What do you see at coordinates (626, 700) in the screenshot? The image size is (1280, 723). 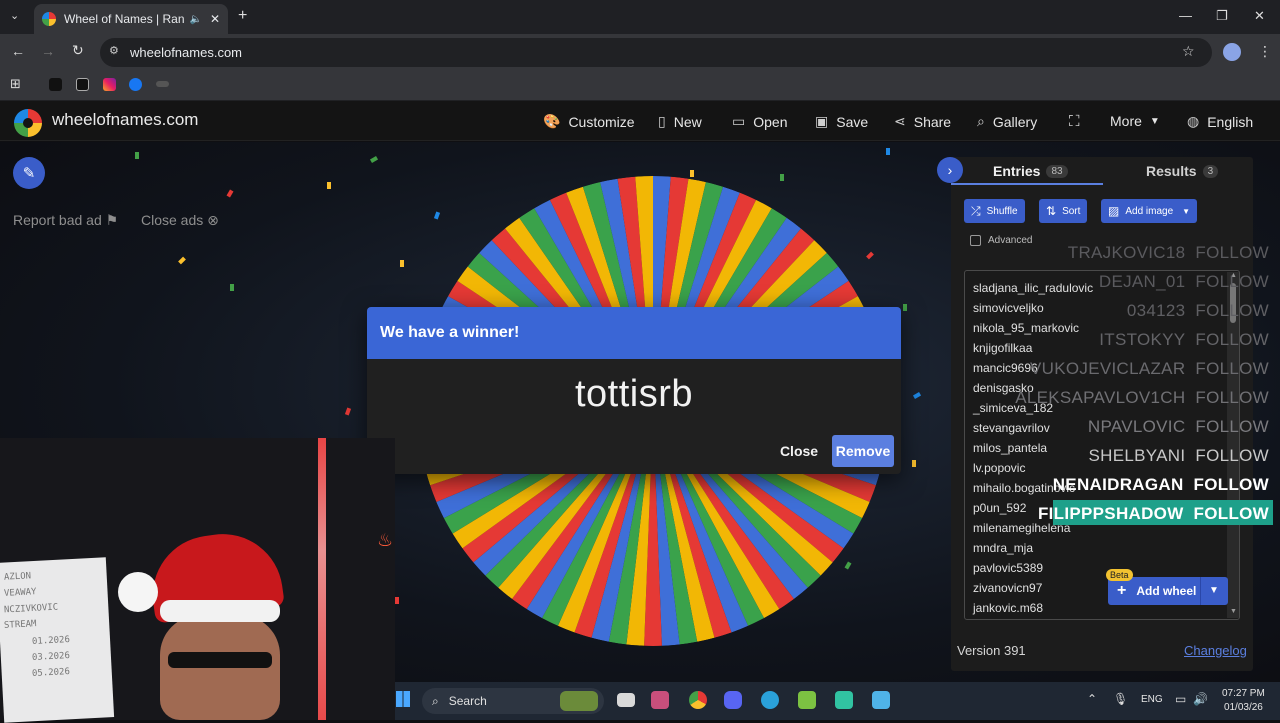 I see `file-explorer-icon` at bounding box center [626, 700].